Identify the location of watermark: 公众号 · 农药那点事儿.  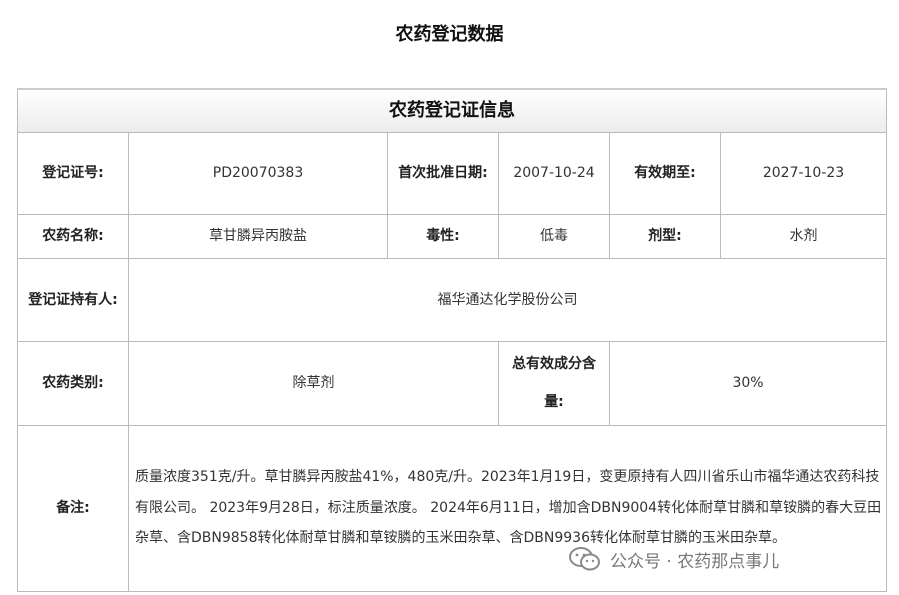
(674, 559).